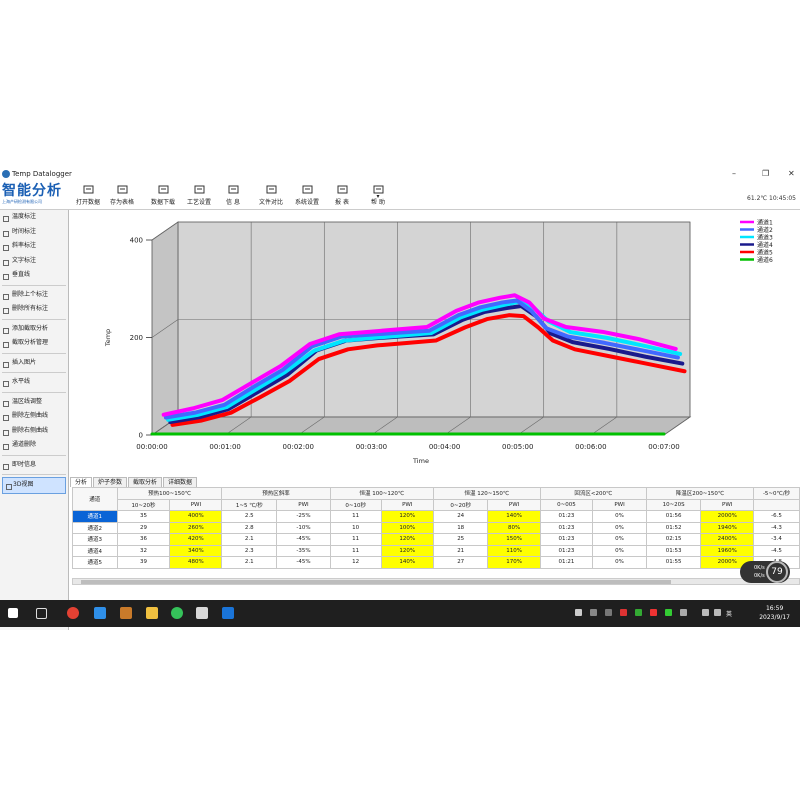 The height and width of the screenshot is (800, 800). What do you see at coordinates (34, 363) in the screenshot?
I see `sidebar-item-9: 插入图片` at bounding box center [34, 363].